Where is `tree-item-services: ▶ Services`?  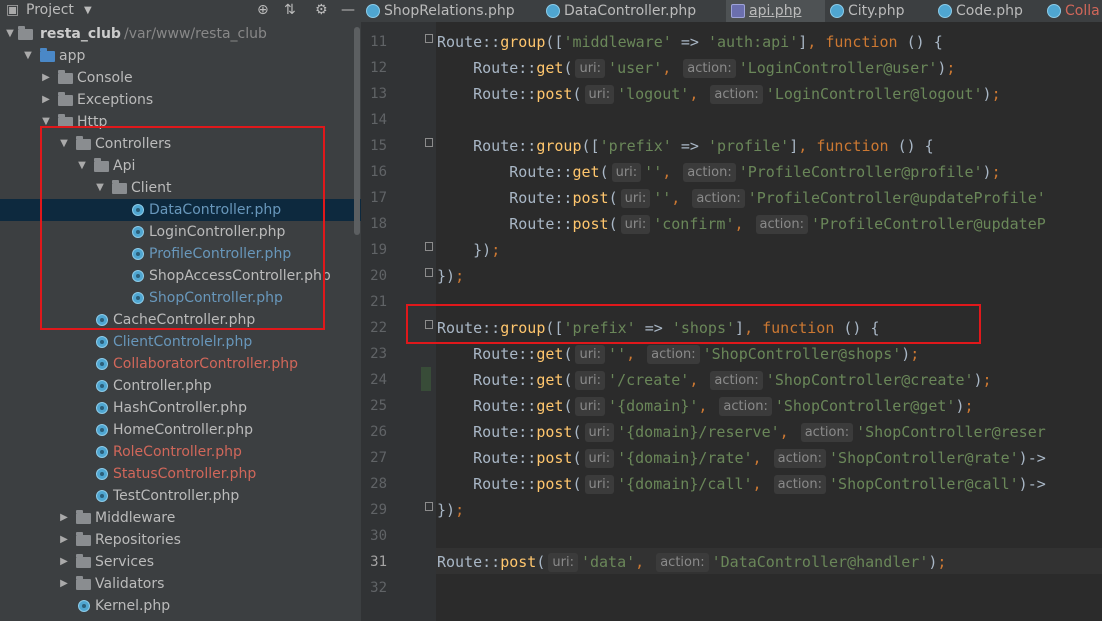 tree-item-services: ▶ Services is located at coordinates (180, 562).